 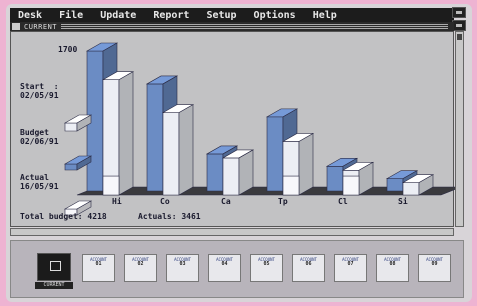 I want to click on category-label: Cl, so click(x=343, y=201).